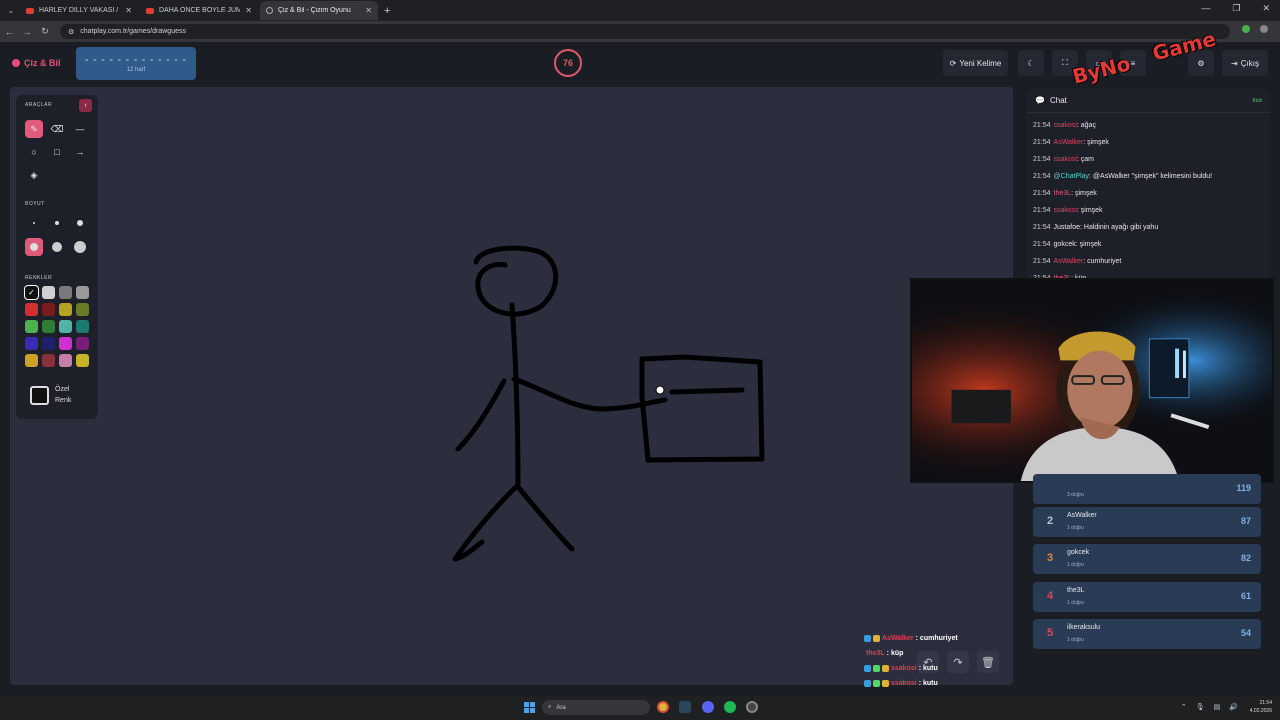 The height and width of the screenshot is (720, 1280). Describe the element at coordinates (1205, 8) in the screenshot. I see `minimize-icon: —` at that location.